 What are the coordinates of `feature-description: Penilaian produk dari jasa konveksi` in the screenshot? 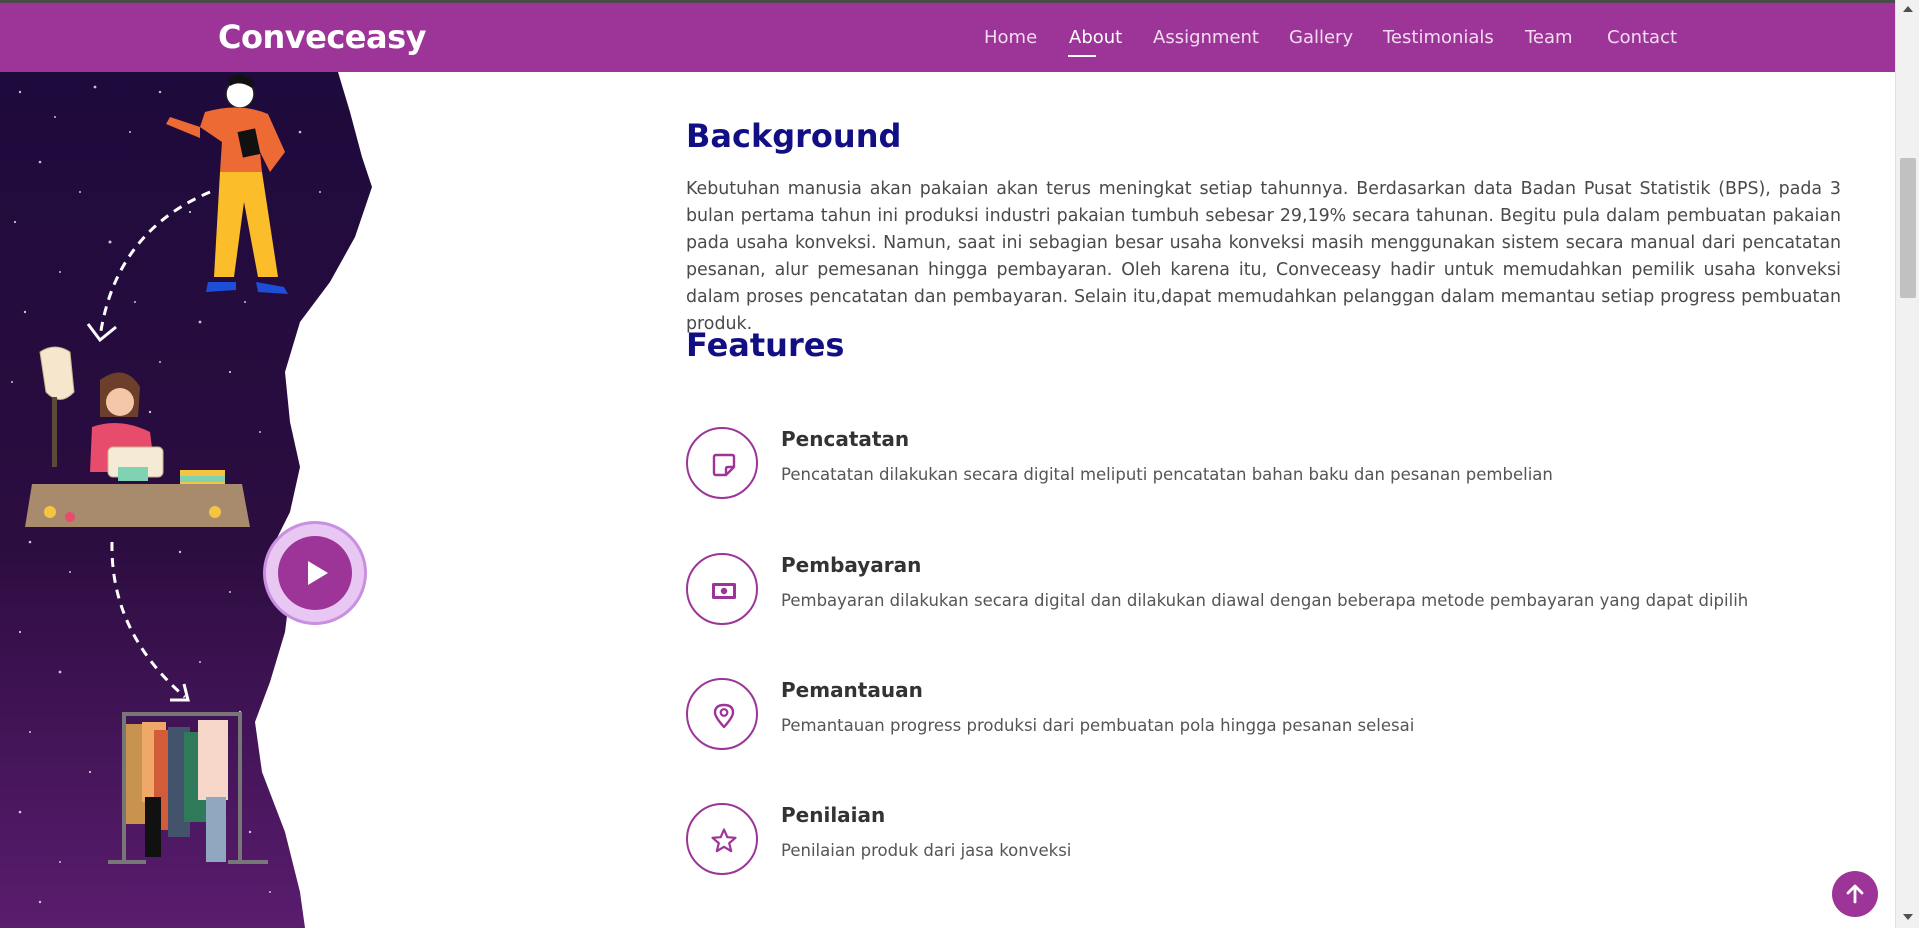 It's located at (926, 850).